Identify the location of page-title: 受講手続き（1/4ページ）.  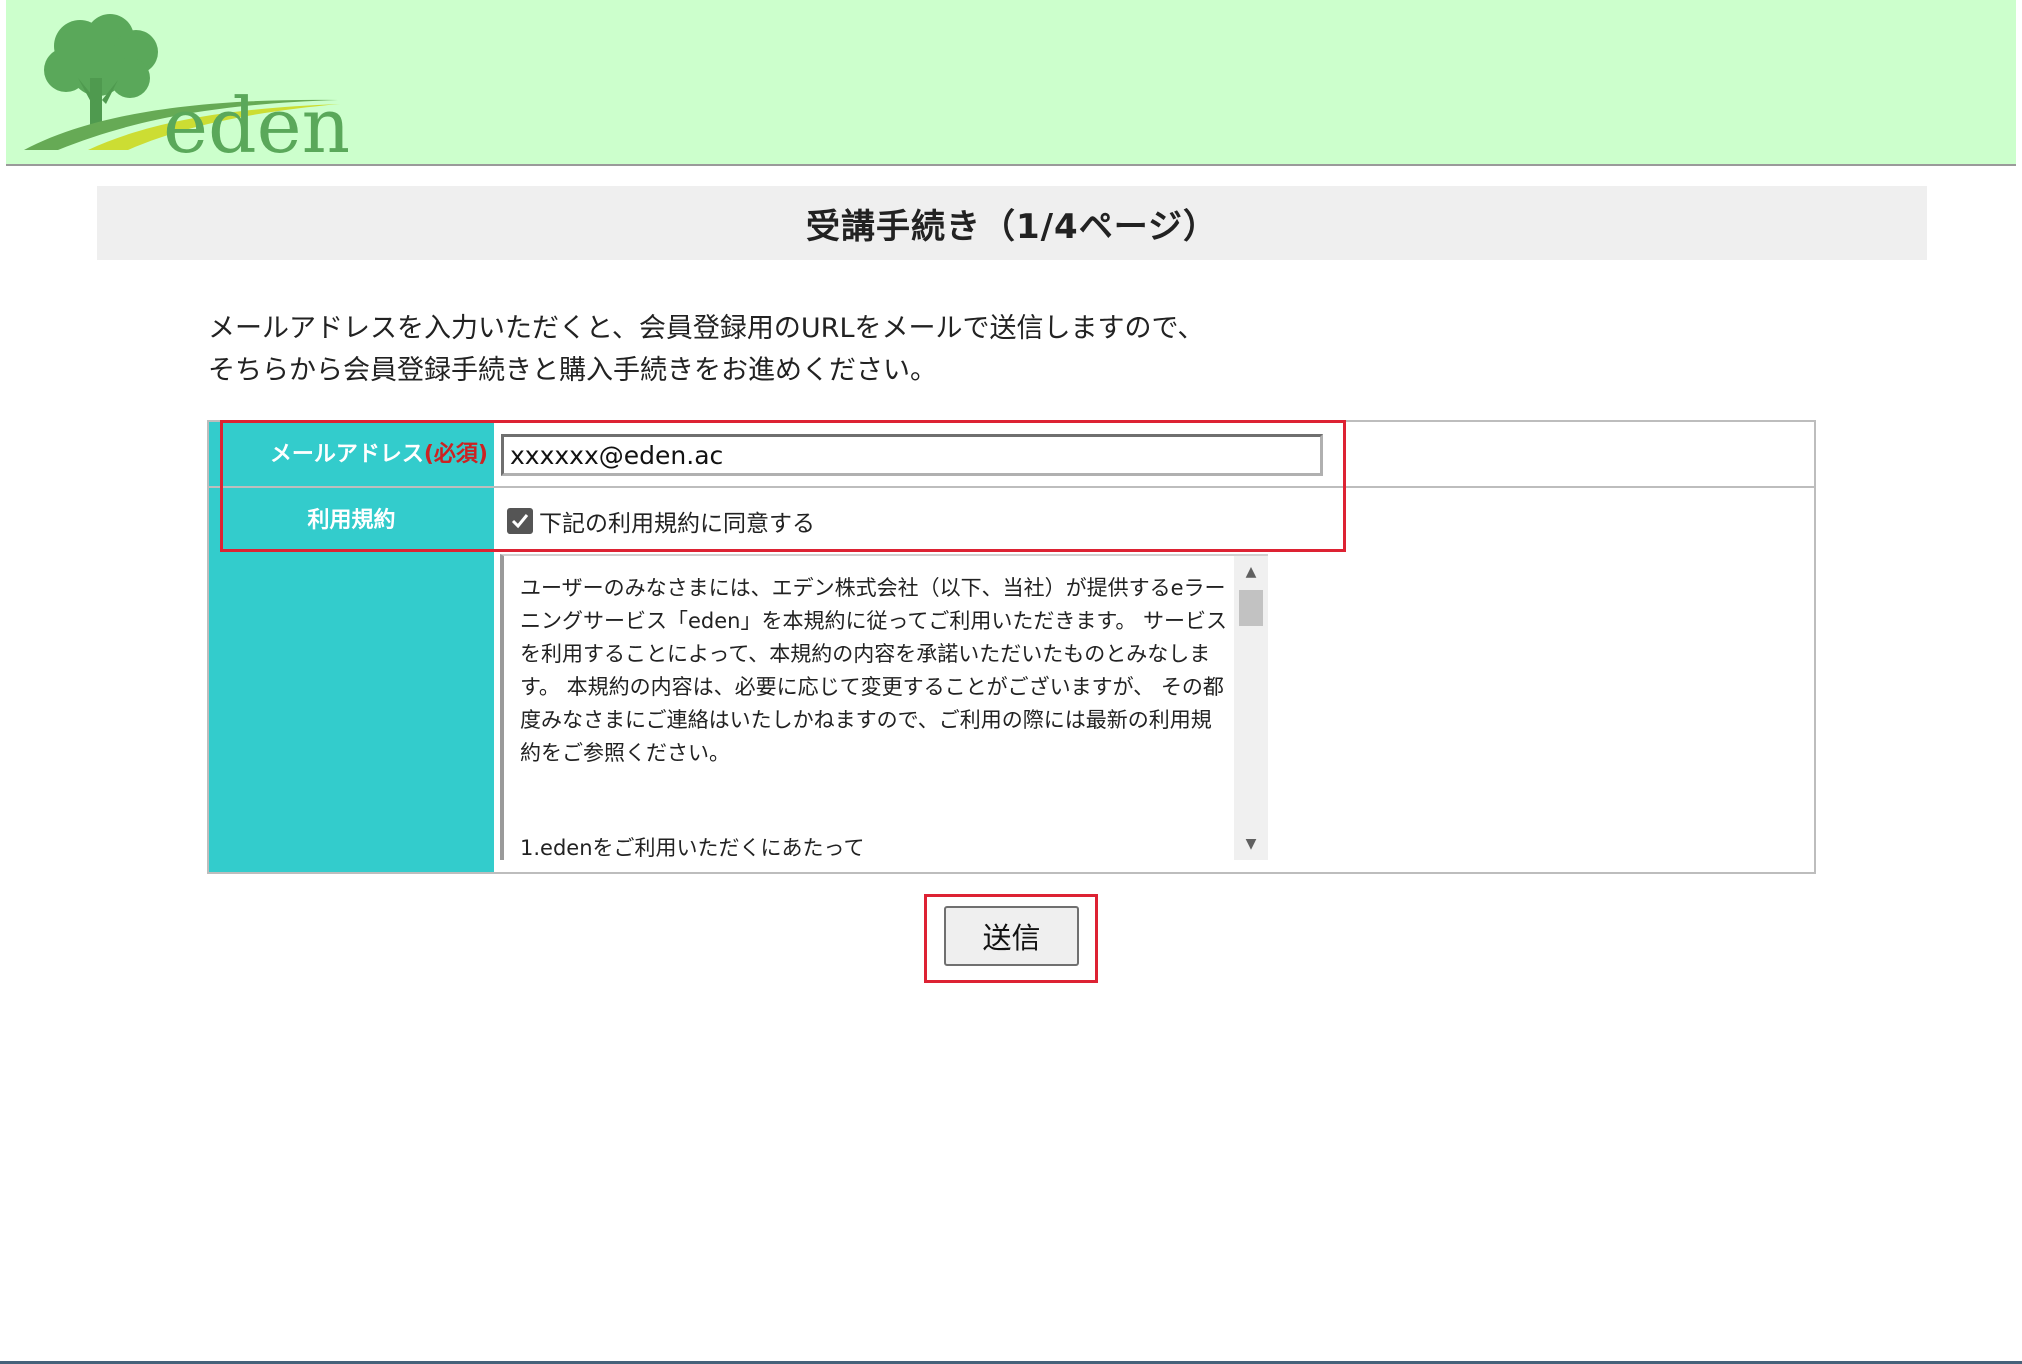
(1012, 226).